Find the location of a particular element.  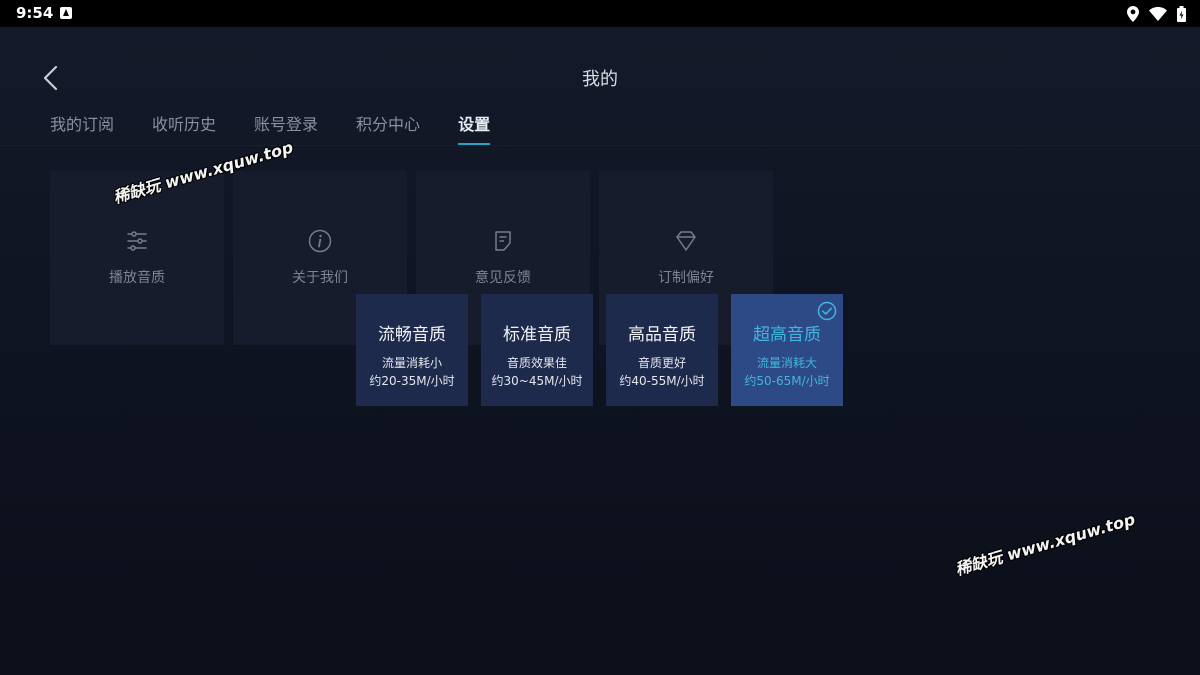

quality-desc-line1: 音质更好 is located at coordinates (661, 363).